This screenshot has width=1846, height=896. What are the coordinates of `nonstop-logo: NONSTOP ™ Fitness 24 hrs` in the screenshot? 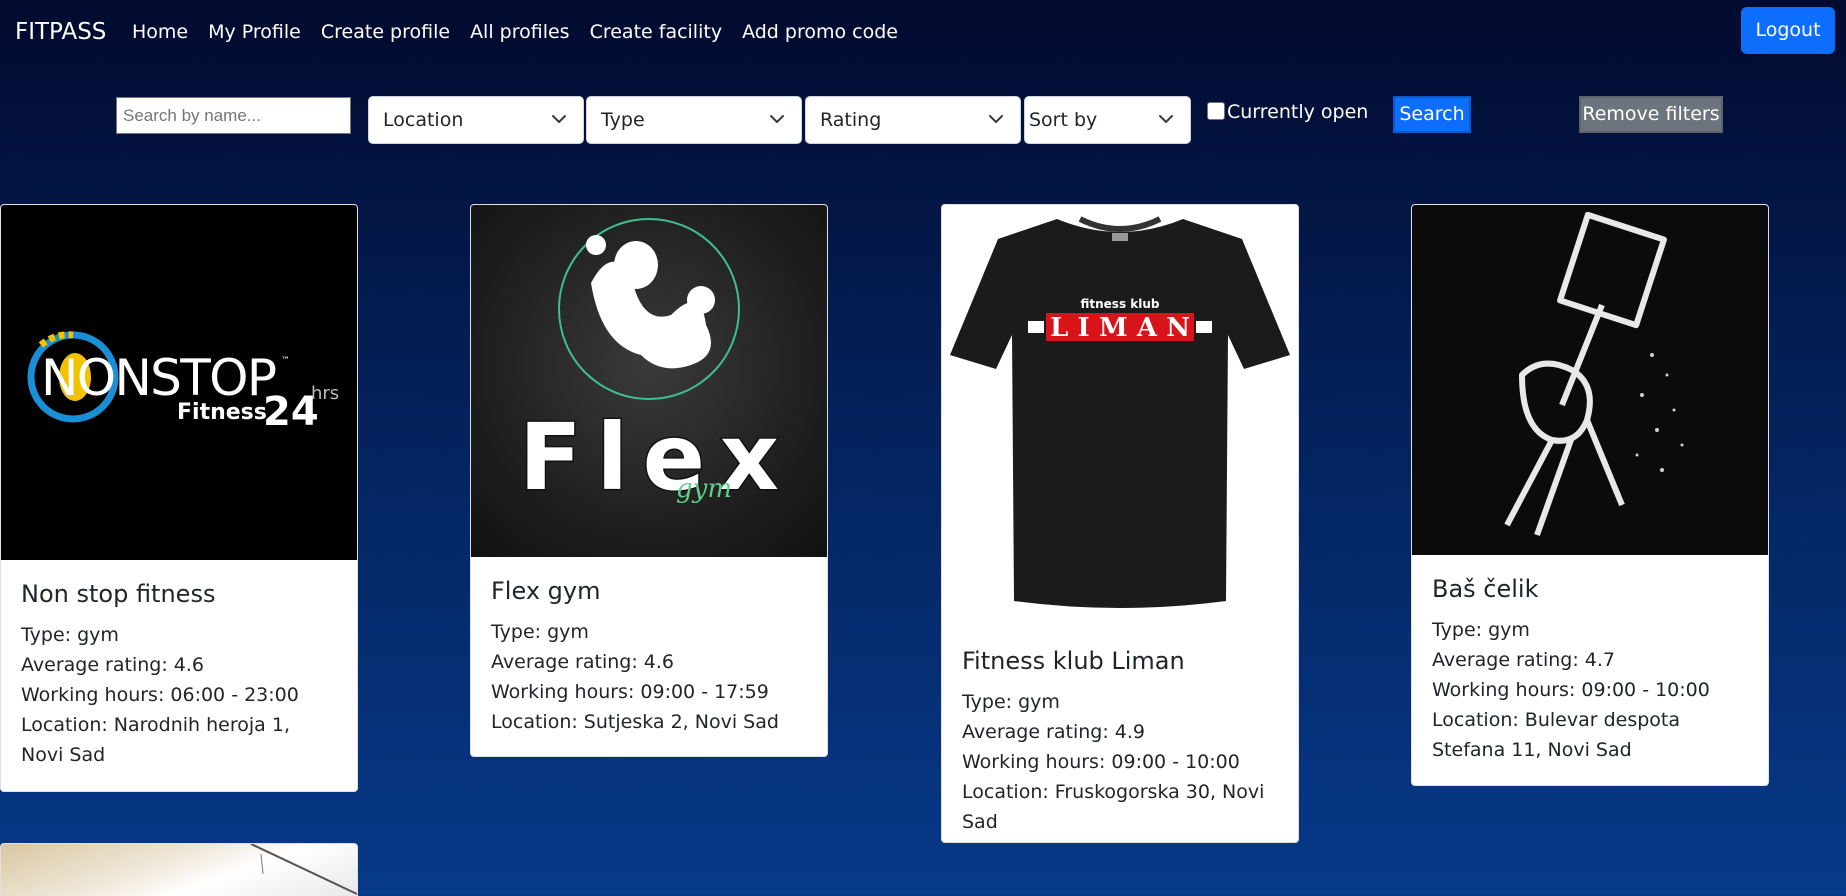 It's located at (183, 383).